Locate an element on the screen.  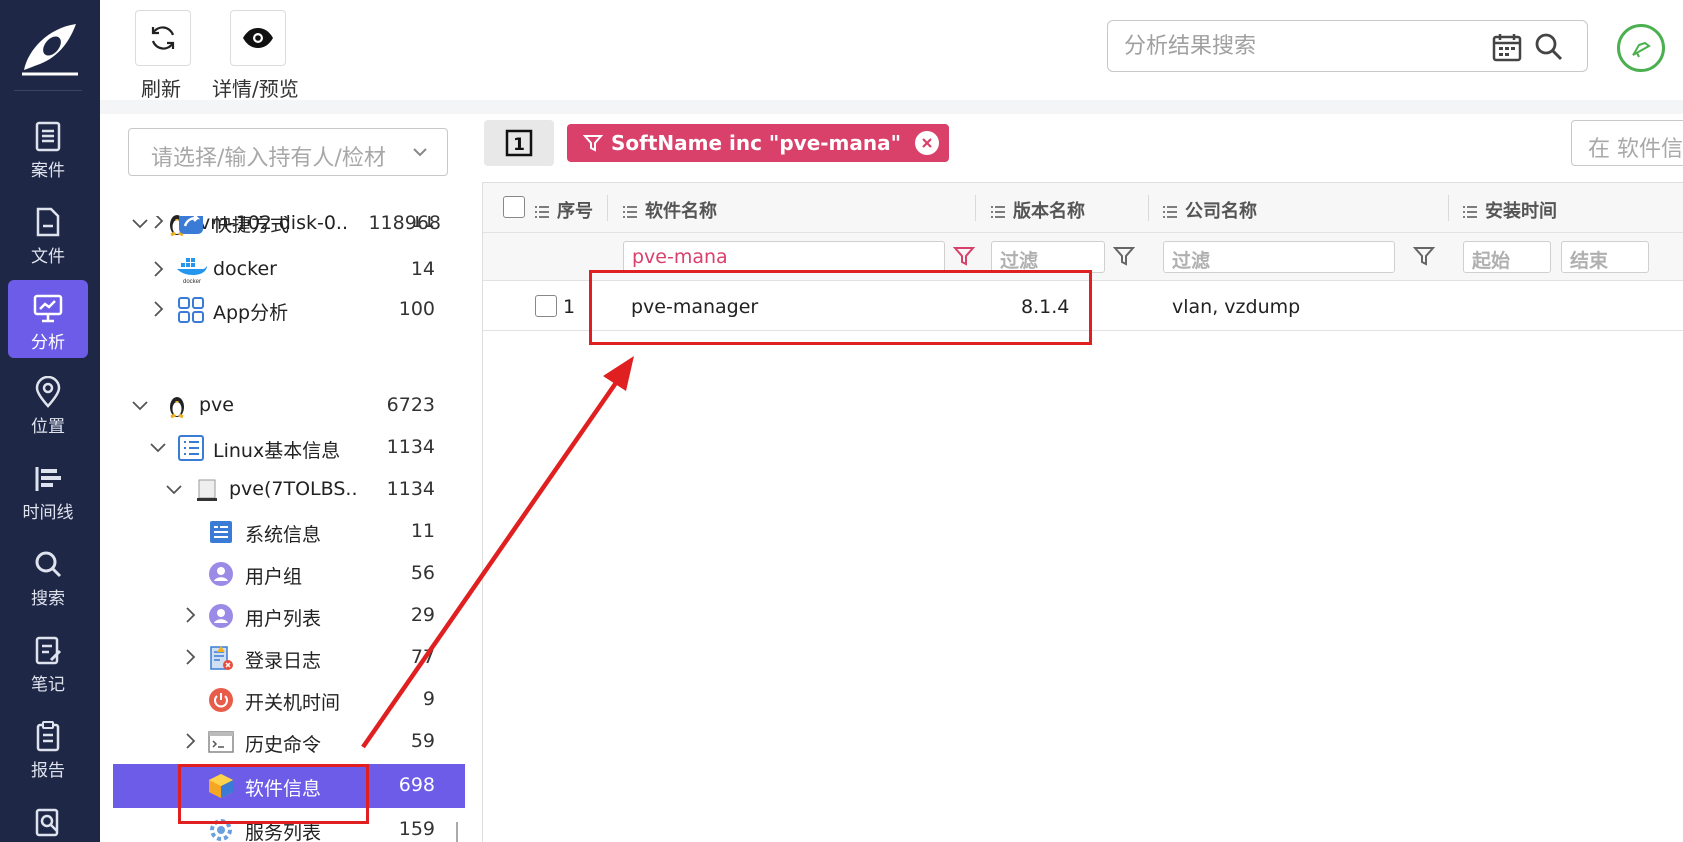
tree-node-pve-host: pve(7TOLBS... 1134 is located at coordinates (289, 490).